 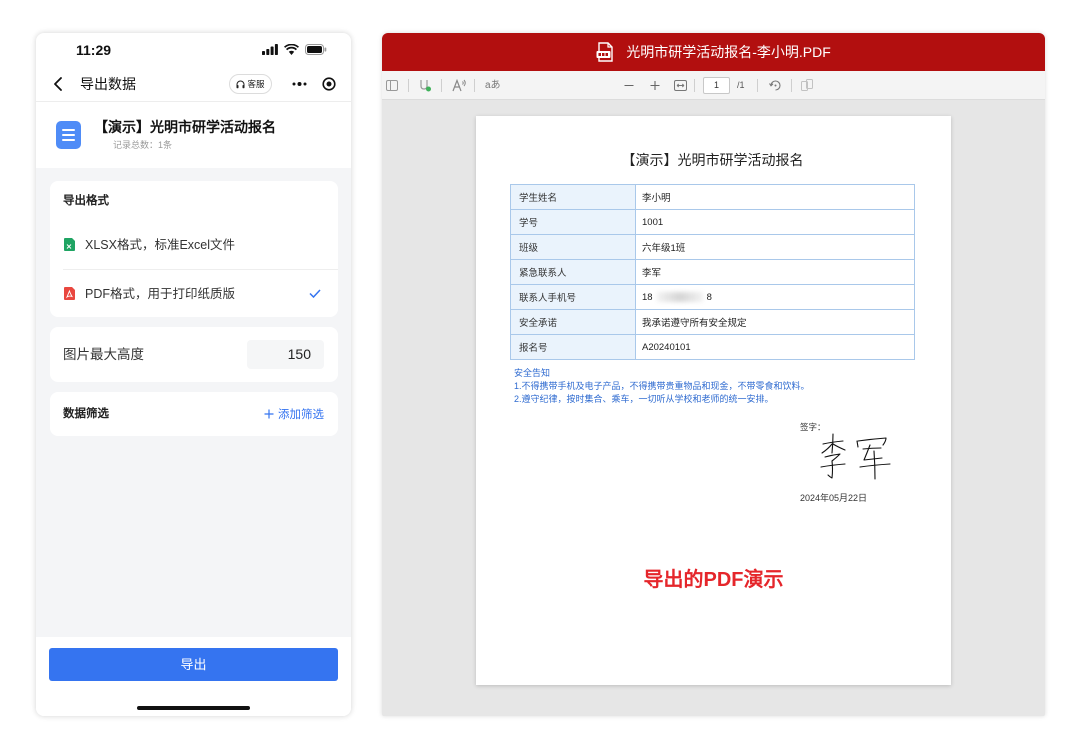 What do you see at coordinates (193, 664) in the screenshot?
I see `export-button: 导出` at bounding box center [193, 664].